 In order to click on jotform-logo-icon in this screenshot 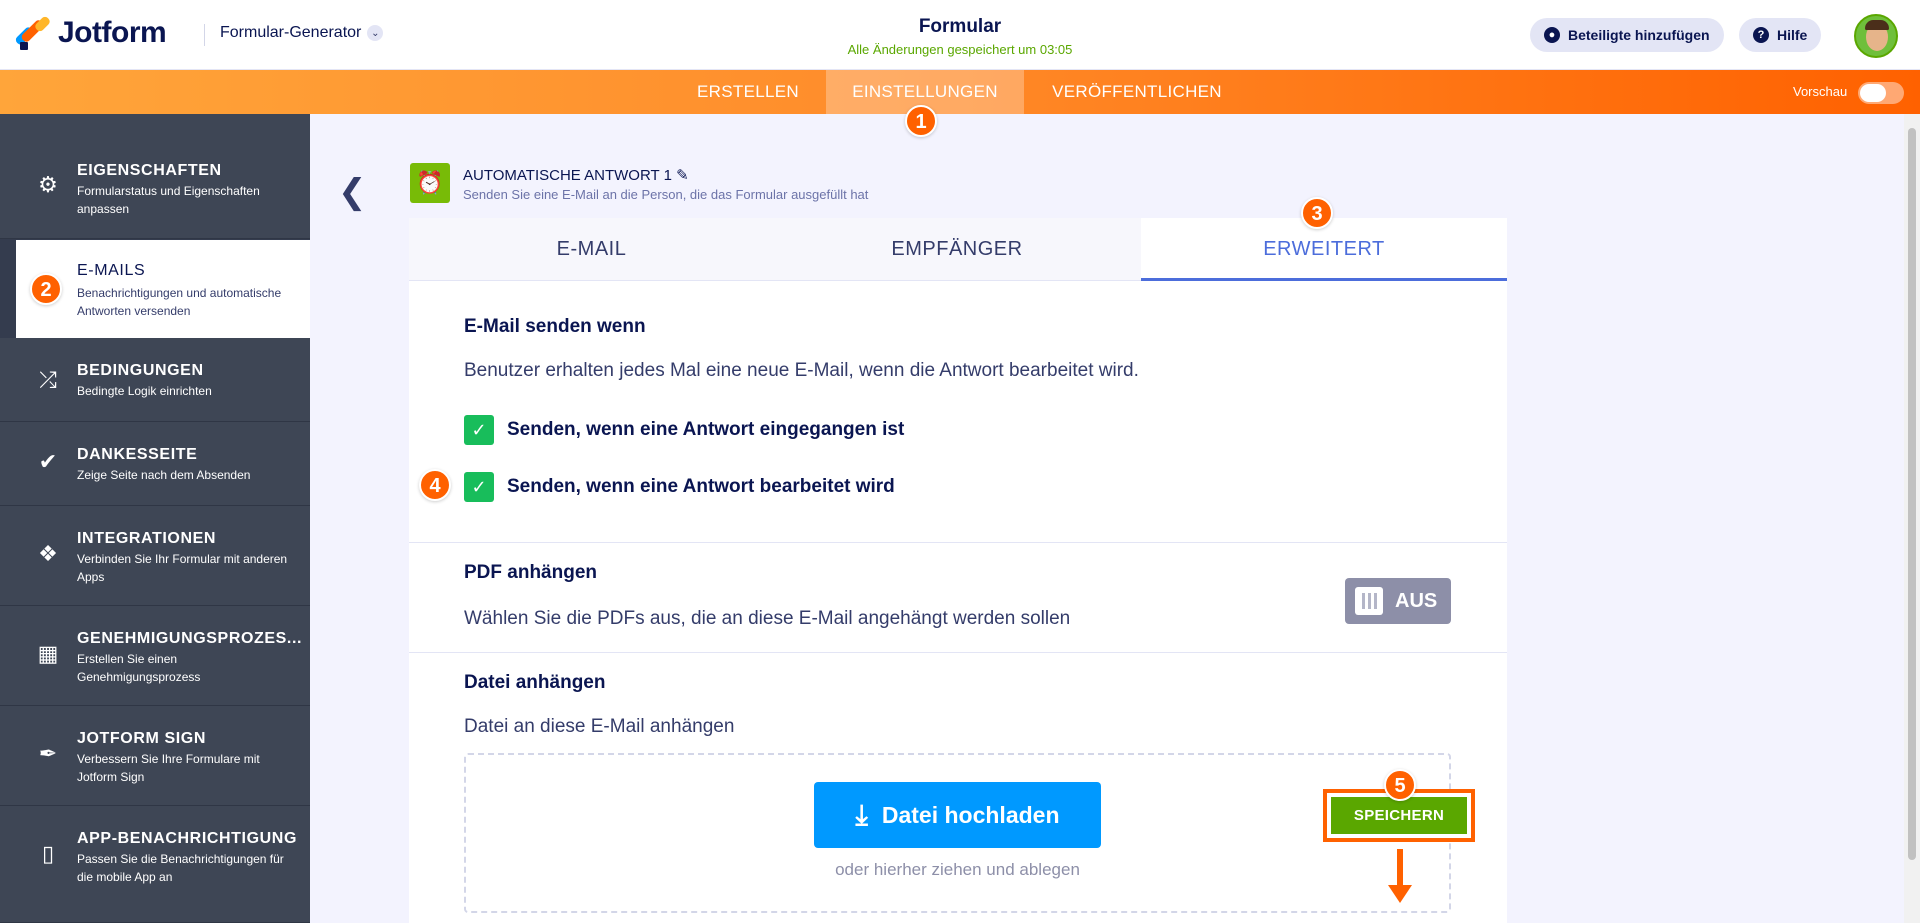, I will do `click(33, 32)`.